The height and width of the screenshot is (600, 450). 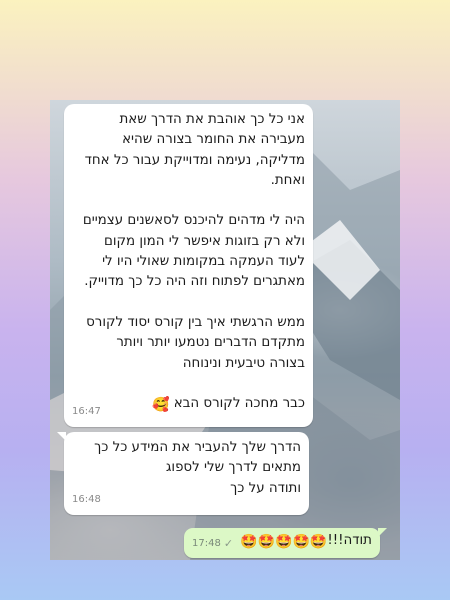 What do you see at coordinates (86, 499) in the screenshot?
I see `message-time: 16:48` at bounding box center [86, 499].